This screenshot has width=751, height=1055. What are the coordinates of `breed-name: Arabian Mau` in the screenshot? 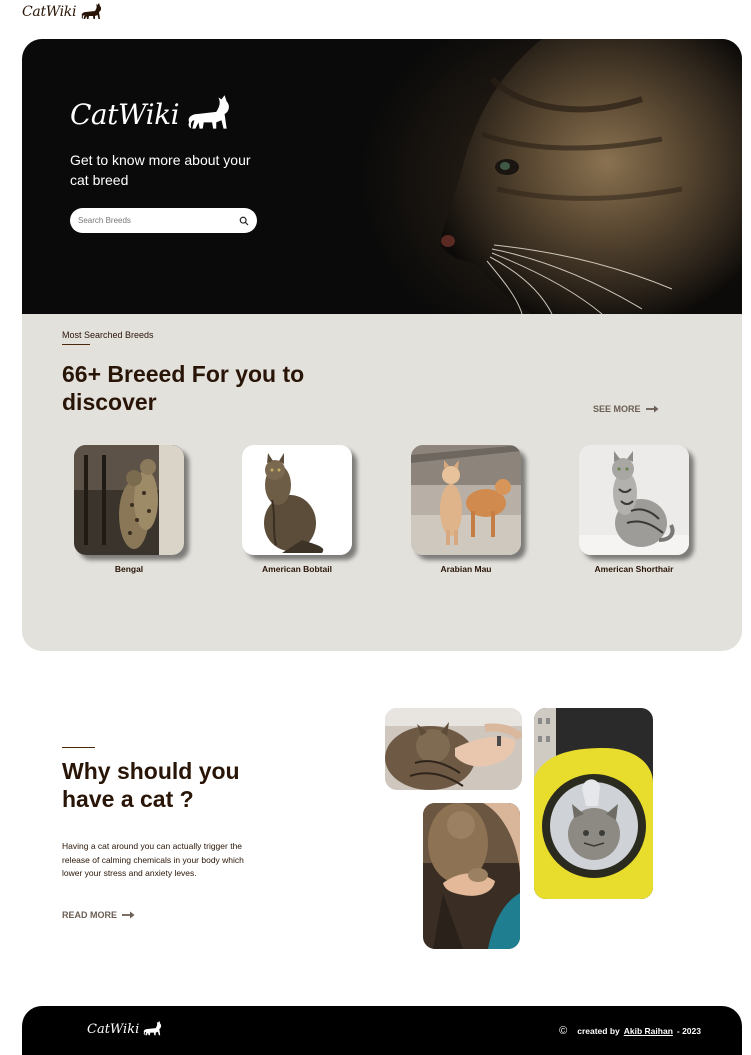 It's located at (466, 569).